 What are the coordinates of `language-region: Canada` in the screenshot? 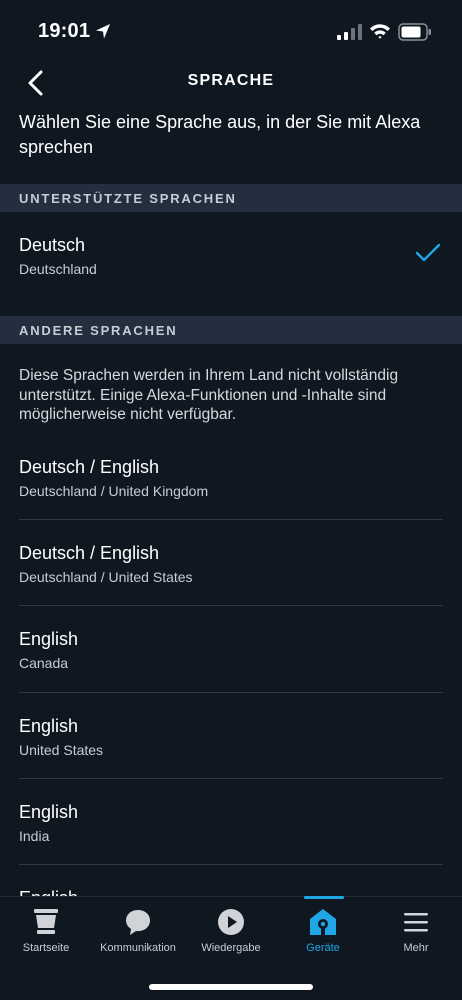 It's located at (44, 663).